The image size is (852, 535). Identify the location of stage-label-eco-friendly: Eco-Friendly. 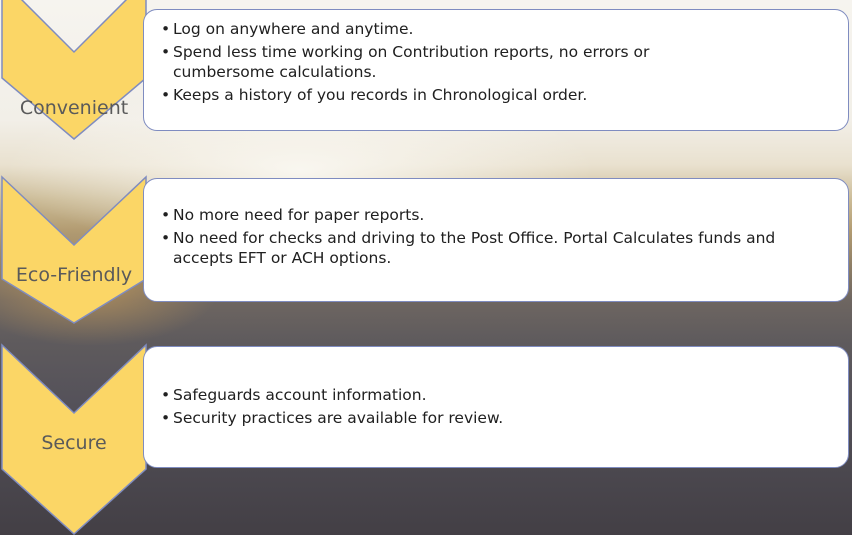
(74, 275).